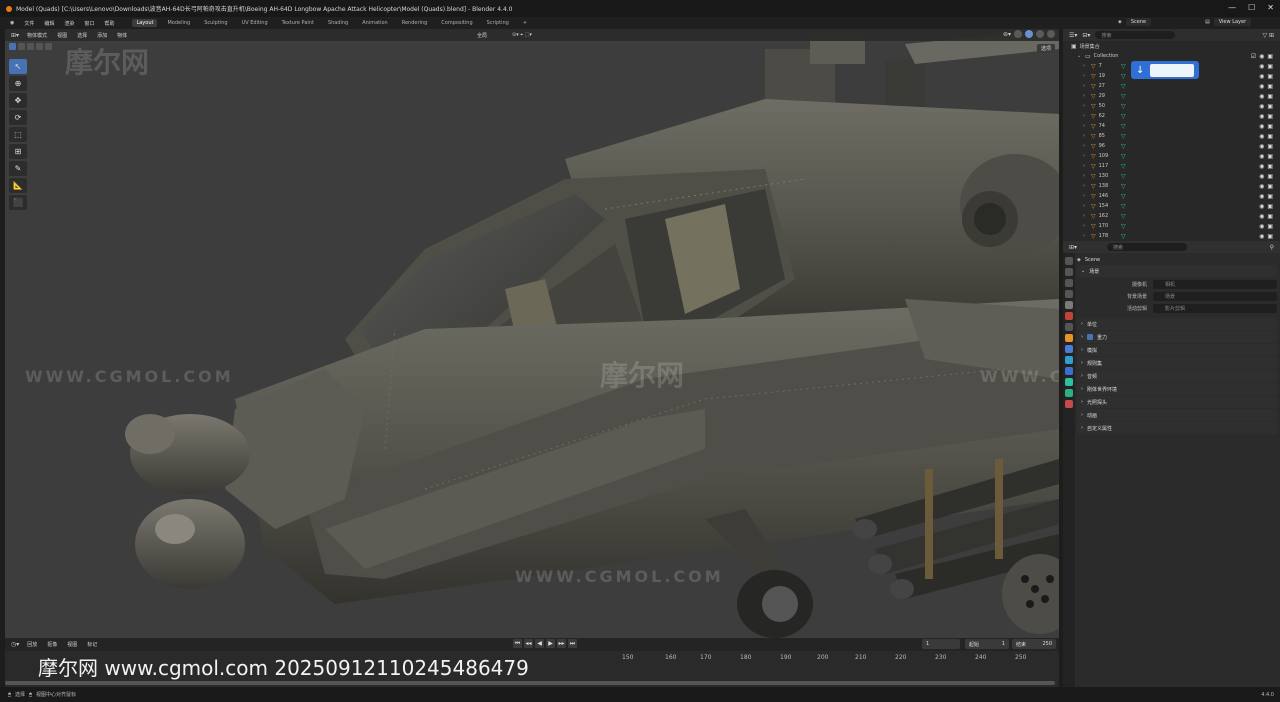  What do you see at coordinates (1263, 56) in the screenshot?
I see `visibility-icon: ☑◉▣` at bounding box center [1263, 56].